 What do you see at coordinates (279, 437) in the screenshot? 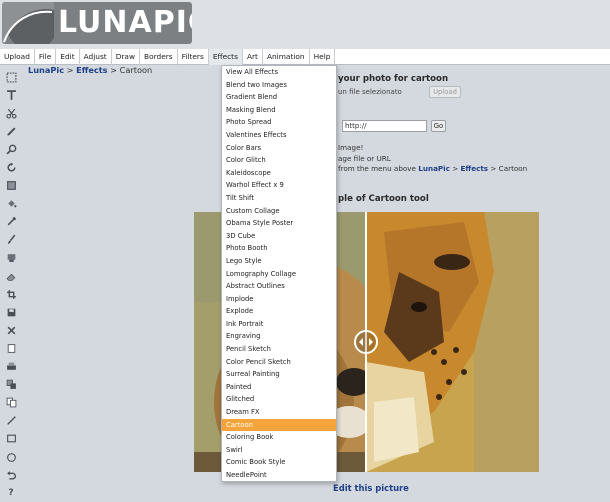
I see `menu-item-coloring-book: Coloring Book` at bounding box center [279, 437].